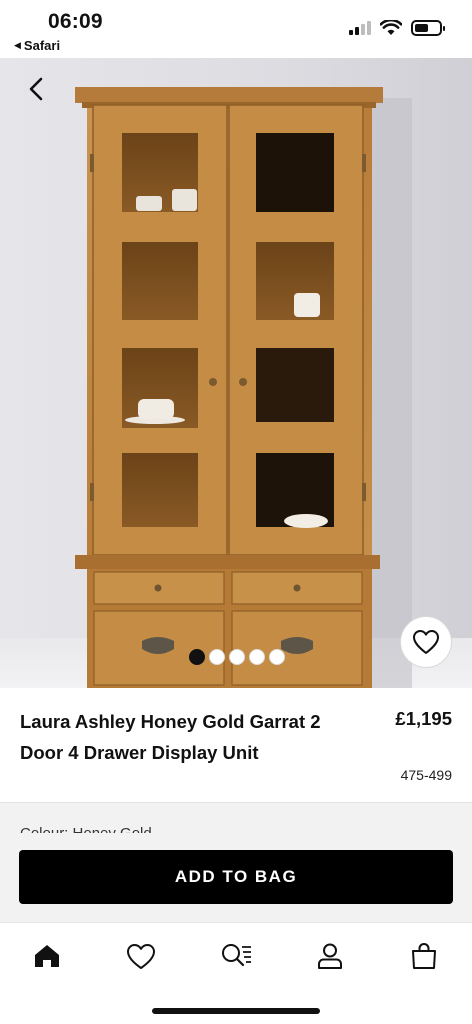 The height and width of the screenshot is (1024, 472). Describe the element at coordinates (42, 45) in the screenshot. I see `back-app-label: Safari` at that location.